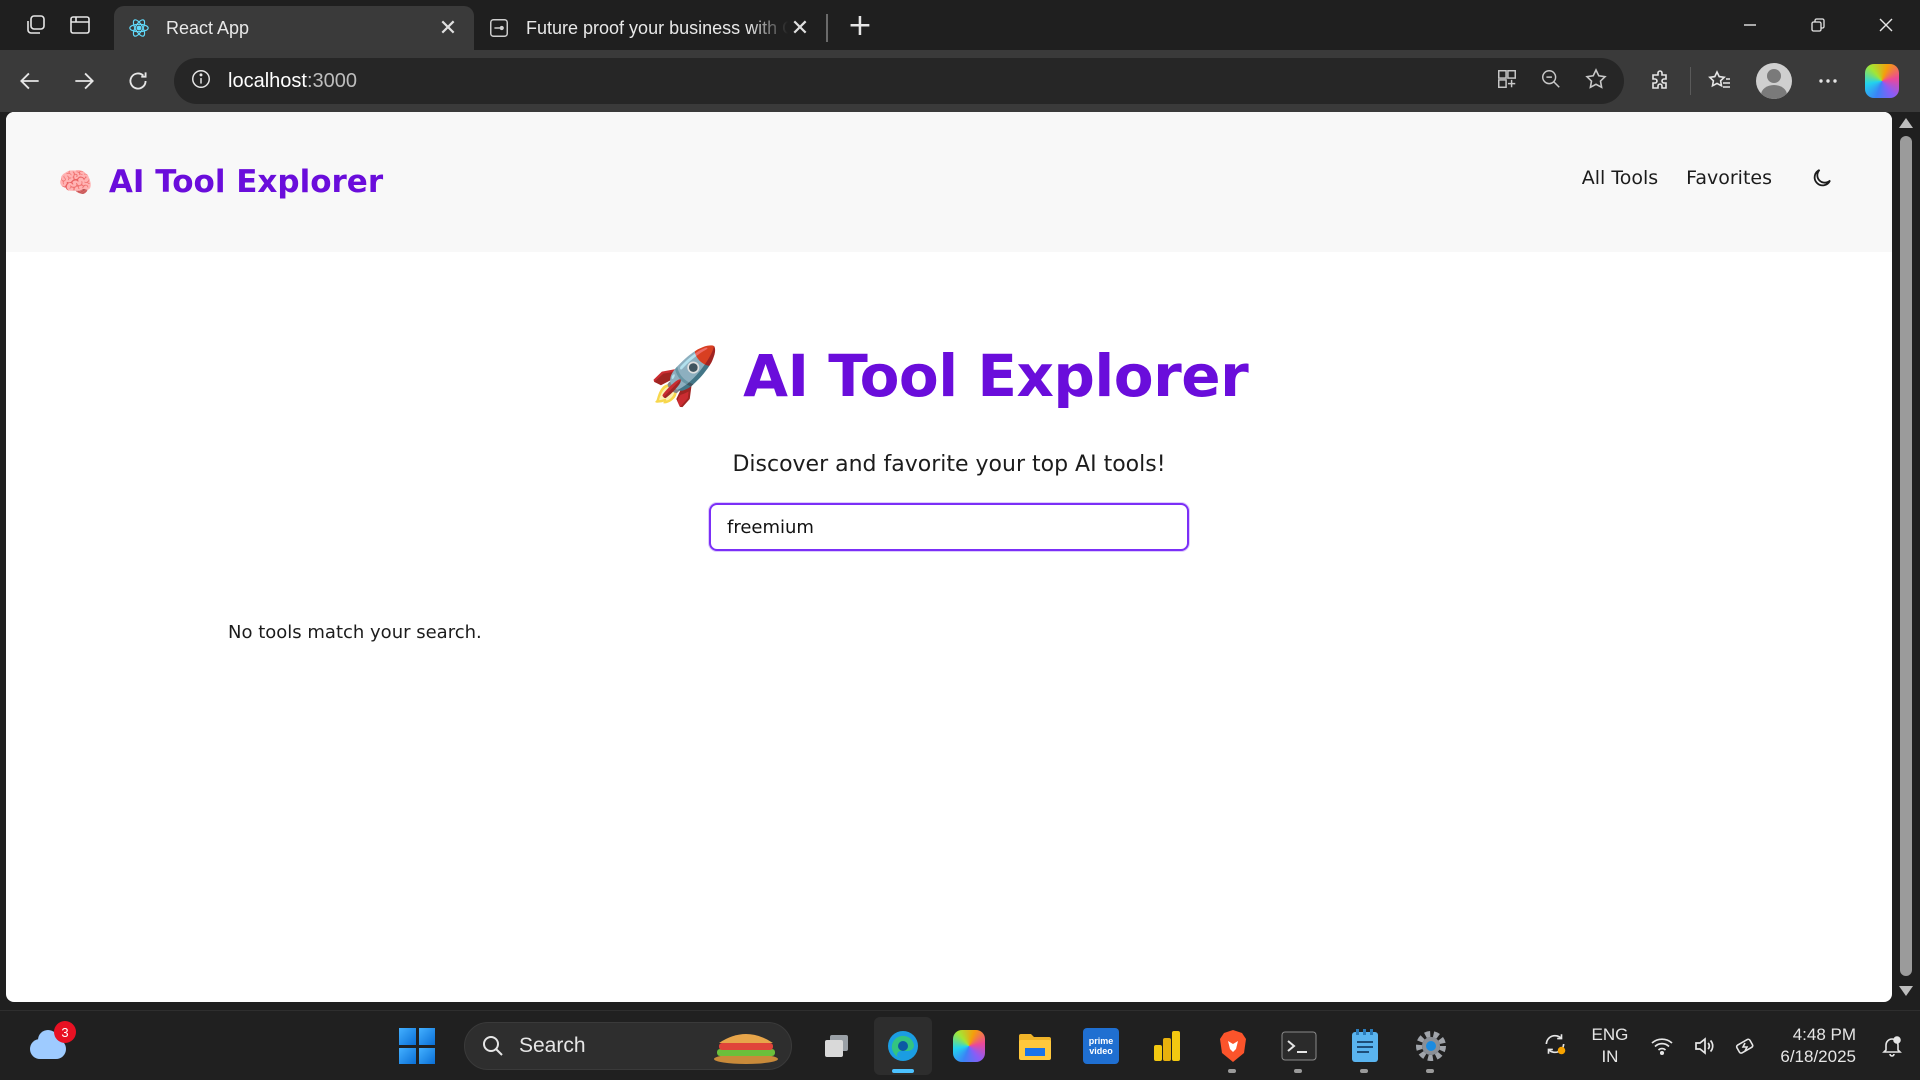  Describe the element at coordinates (1365, 1046) in the screenshot. I see `notepad-icon` at that location.